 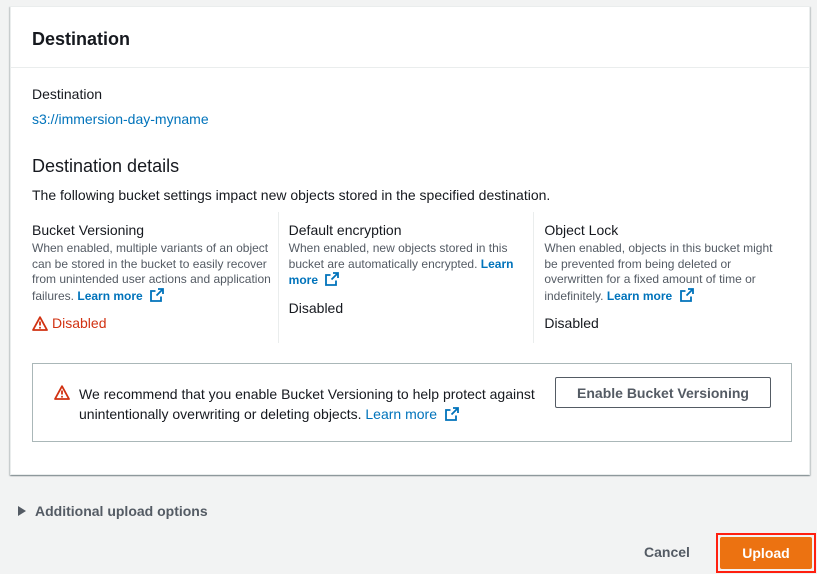 I want to click on caret-right-icon, so click(x=22, y=511).